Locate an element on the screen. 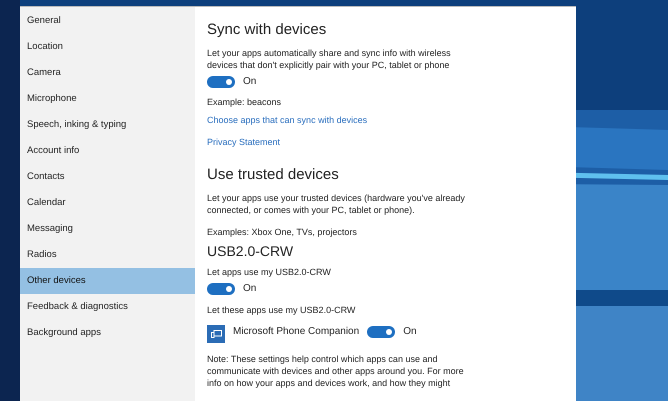 Image resolution: width=668 pixels, height=401 pixels. devices-icon is located at coordinates (216, 334).